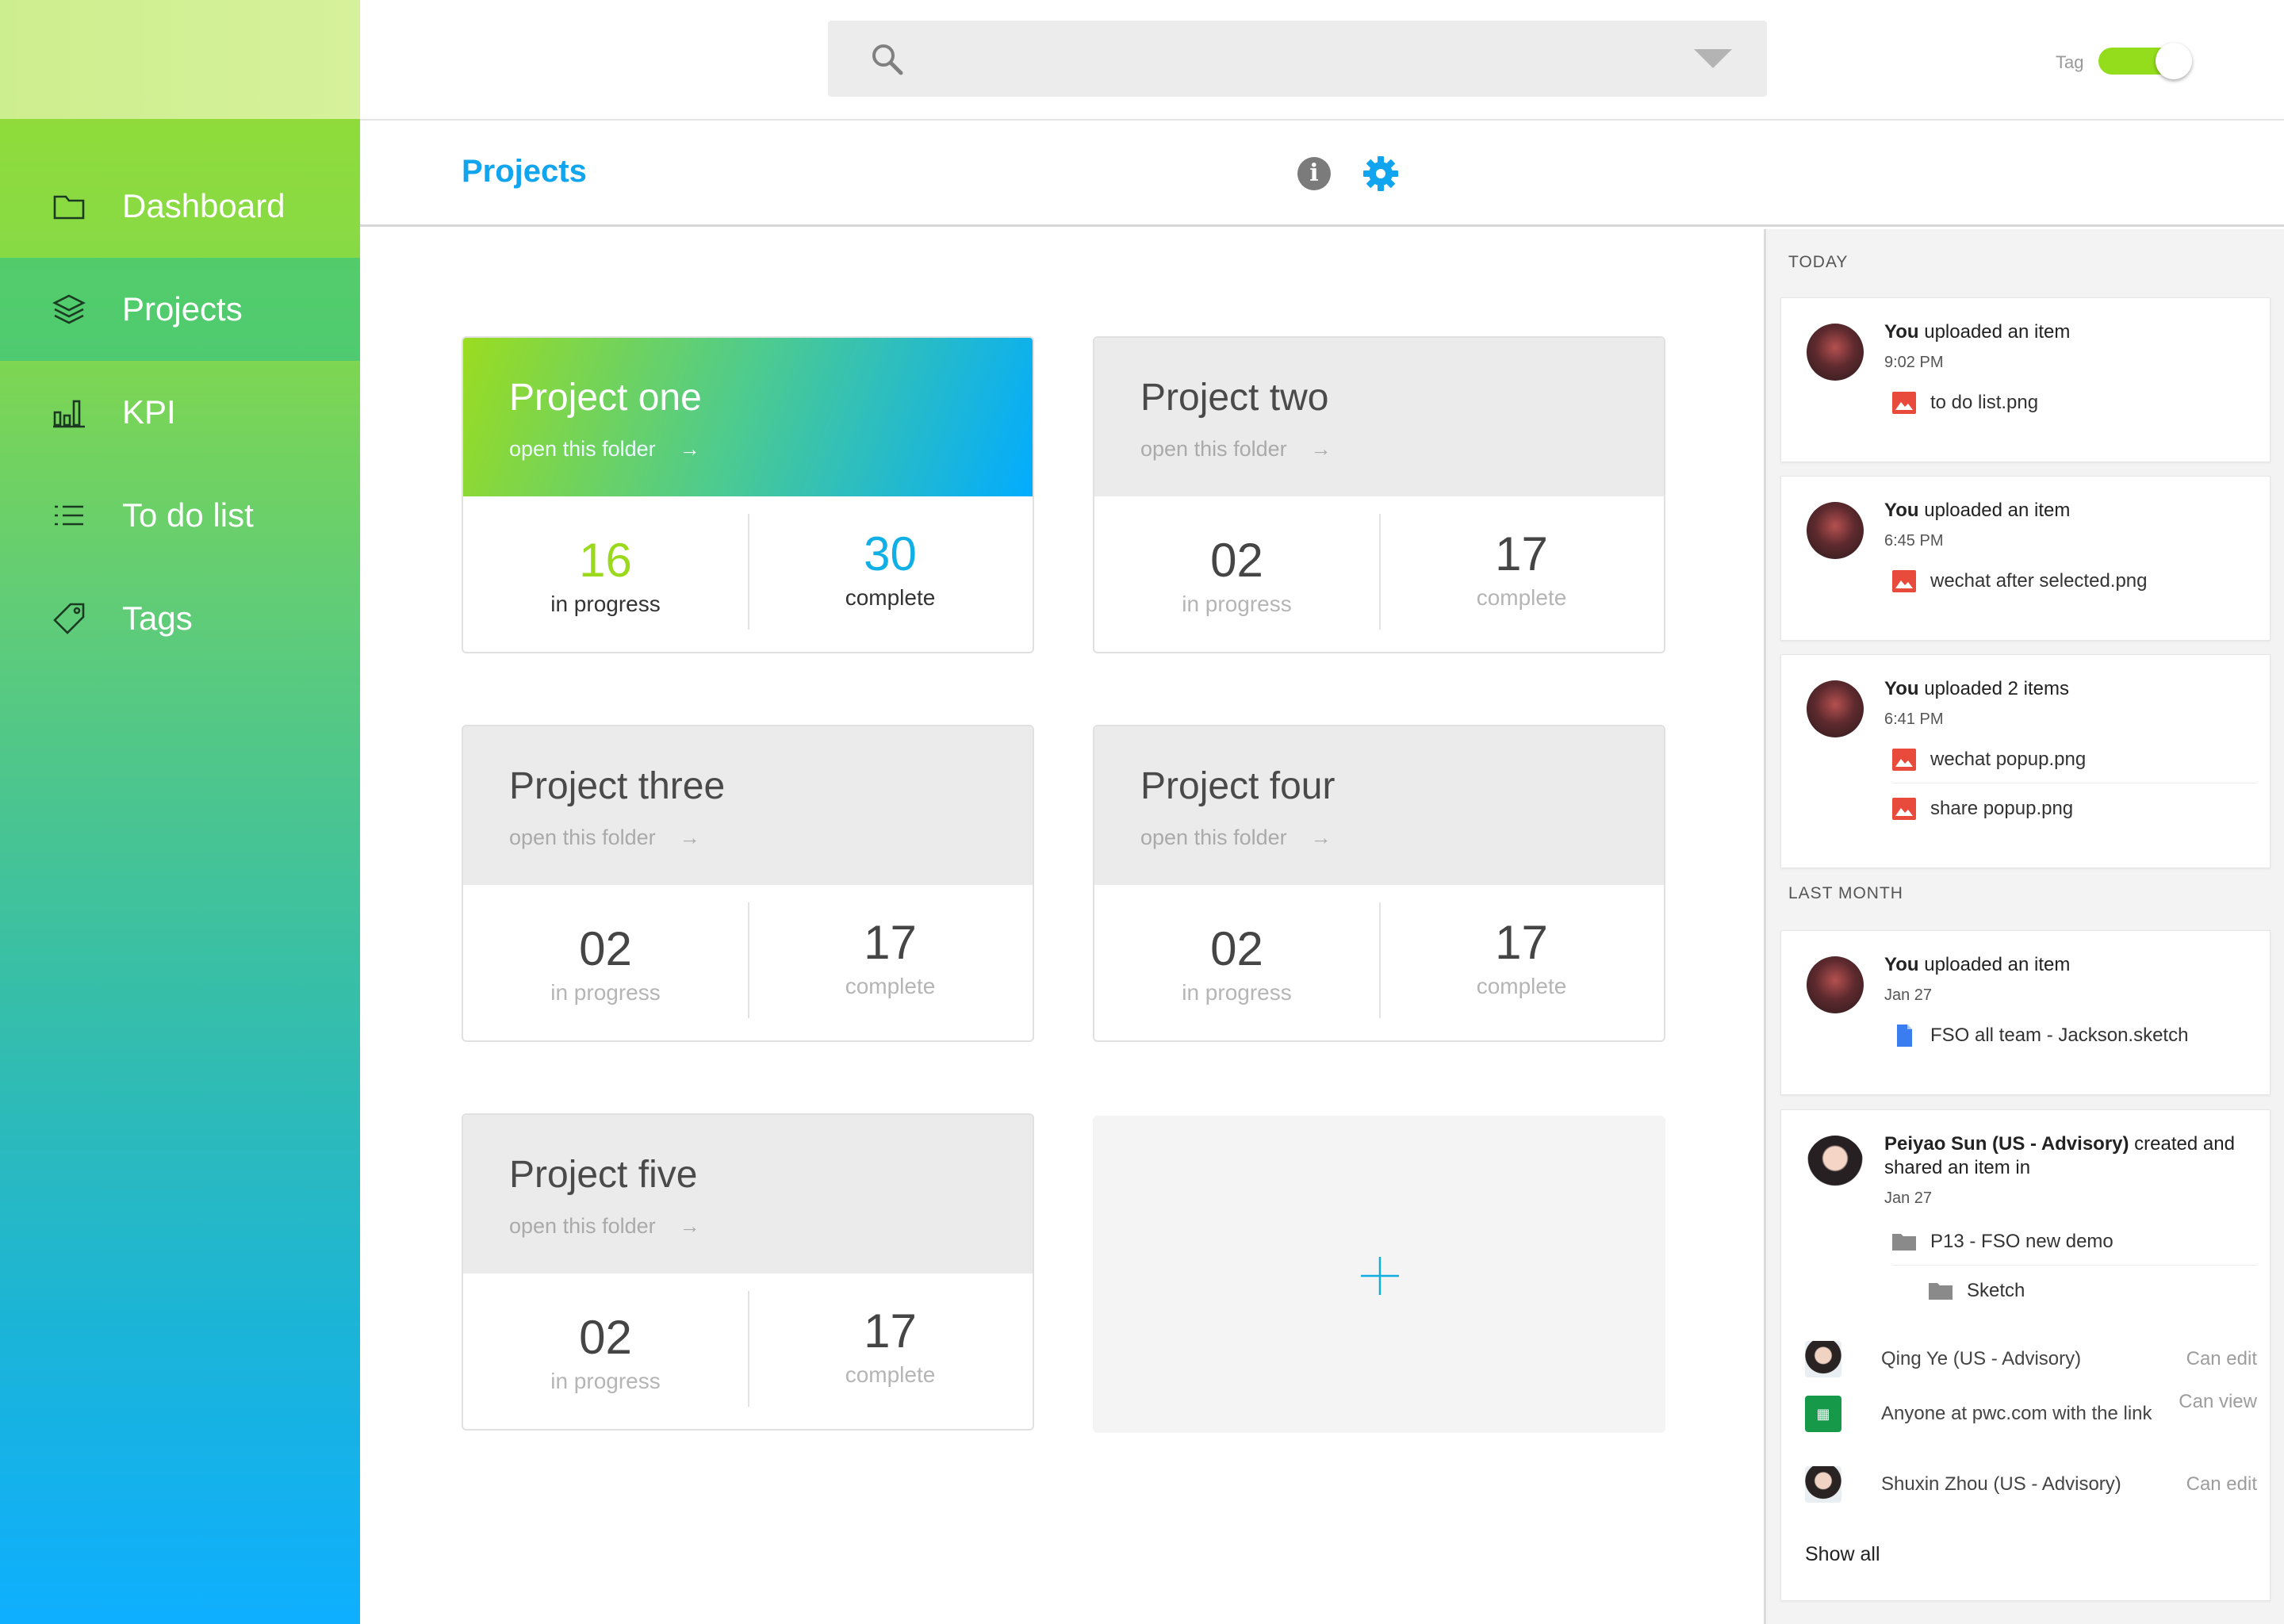 This screenshot has height=1624, width=2284. What do you see at coordinates (204, 205) in the screenshot?
I see `sidebar-item-label: Dashboard` at bounding box center [204, 205].